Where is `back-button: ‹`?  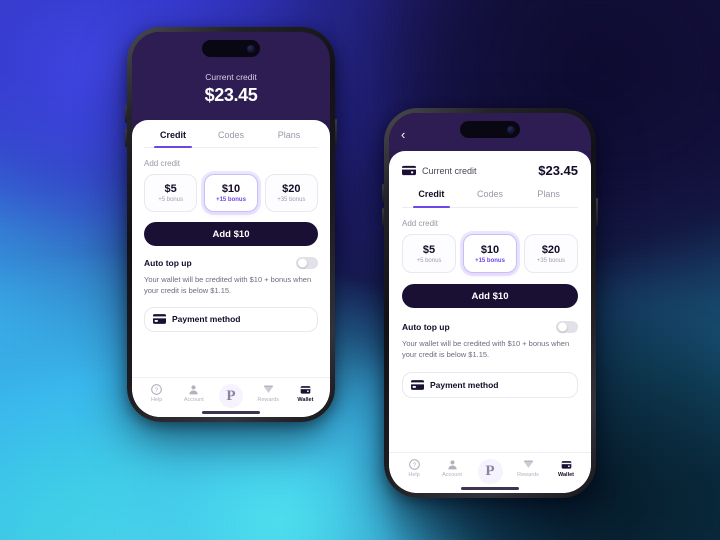
back-button: ‹ is located at coordinates (403, 134).